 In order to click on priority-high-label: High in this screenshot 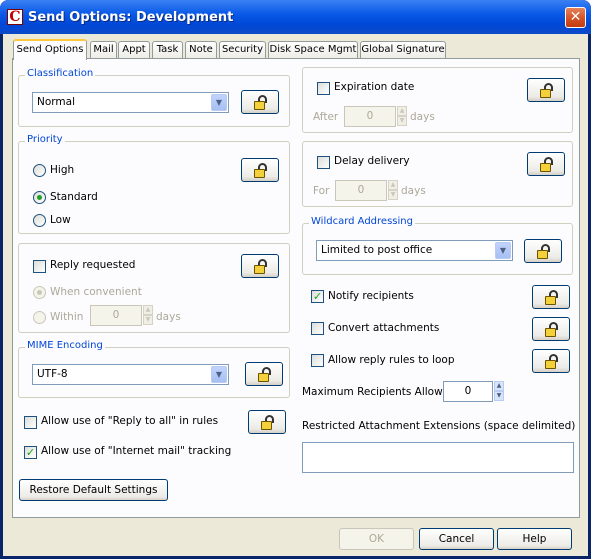, I will do `click(62, 170)`.